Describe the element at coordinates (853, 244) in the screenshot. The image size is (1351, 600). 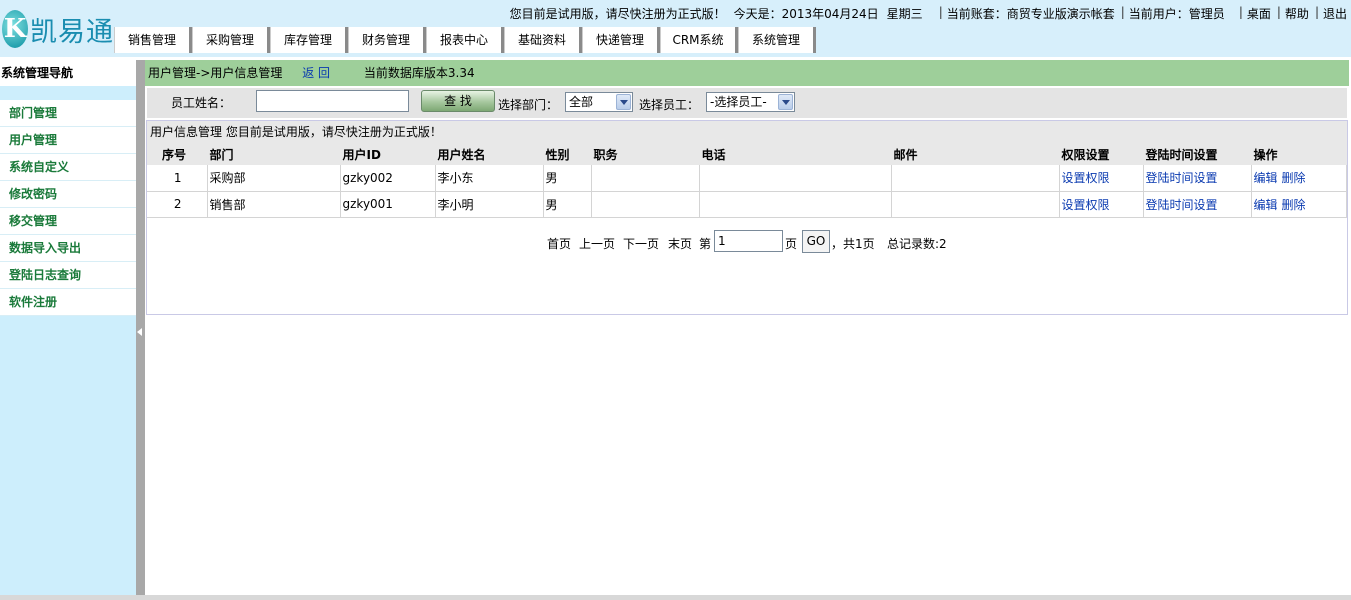
I see `total-pages: ，共1页` at that location.